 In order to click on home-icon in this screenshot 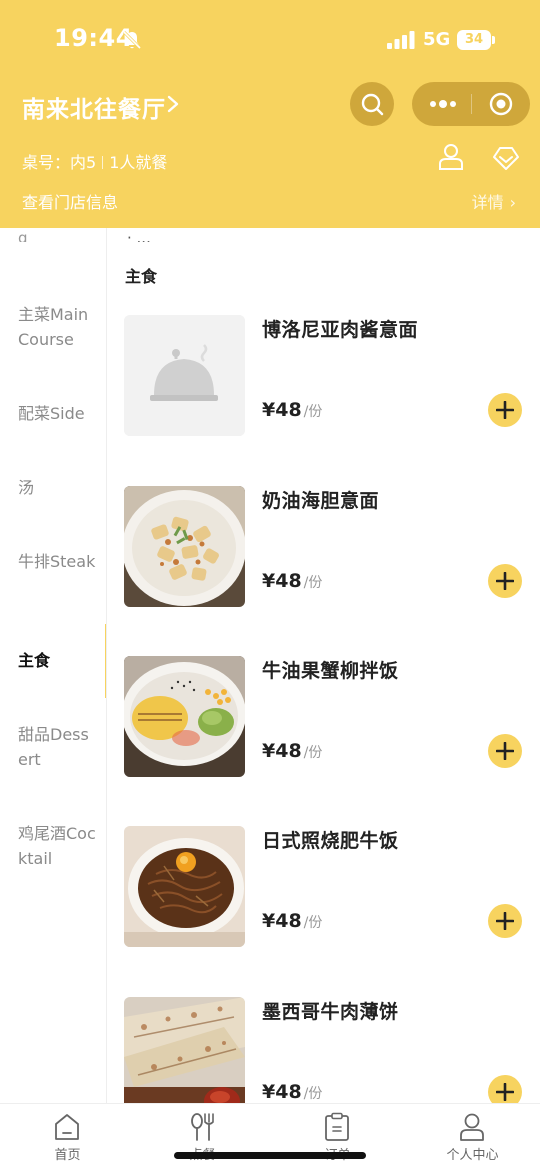, I will do `click(67, 1127)`.